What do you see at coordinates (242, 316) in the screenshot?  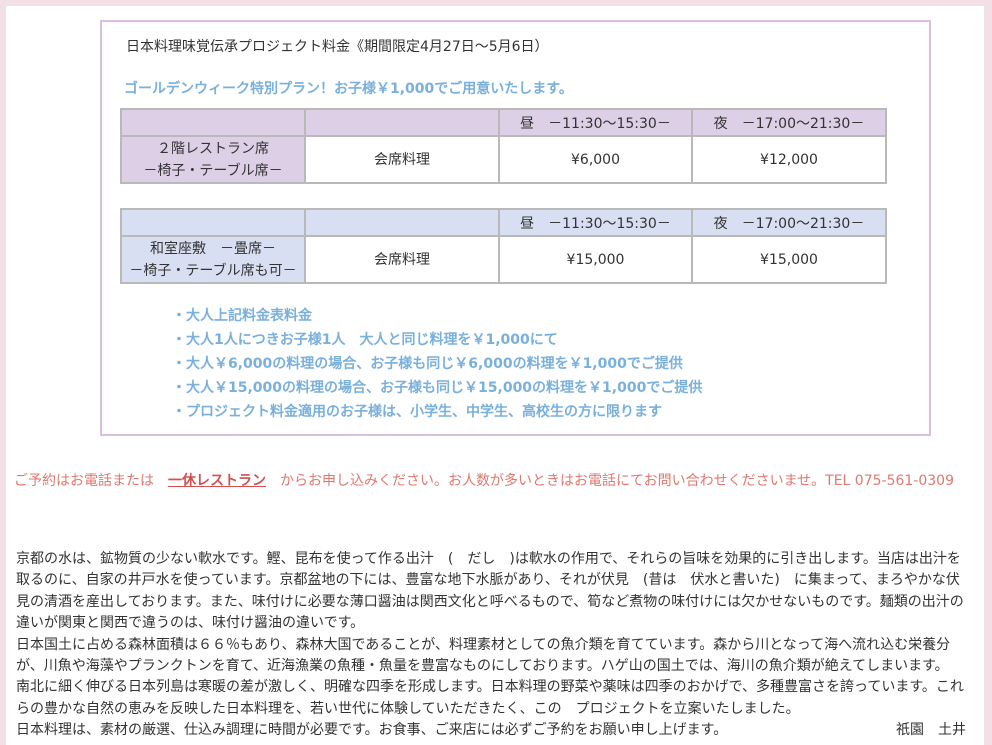 I see `note-item: ・大人上記料金表料金` at bounding box center [242, 316].